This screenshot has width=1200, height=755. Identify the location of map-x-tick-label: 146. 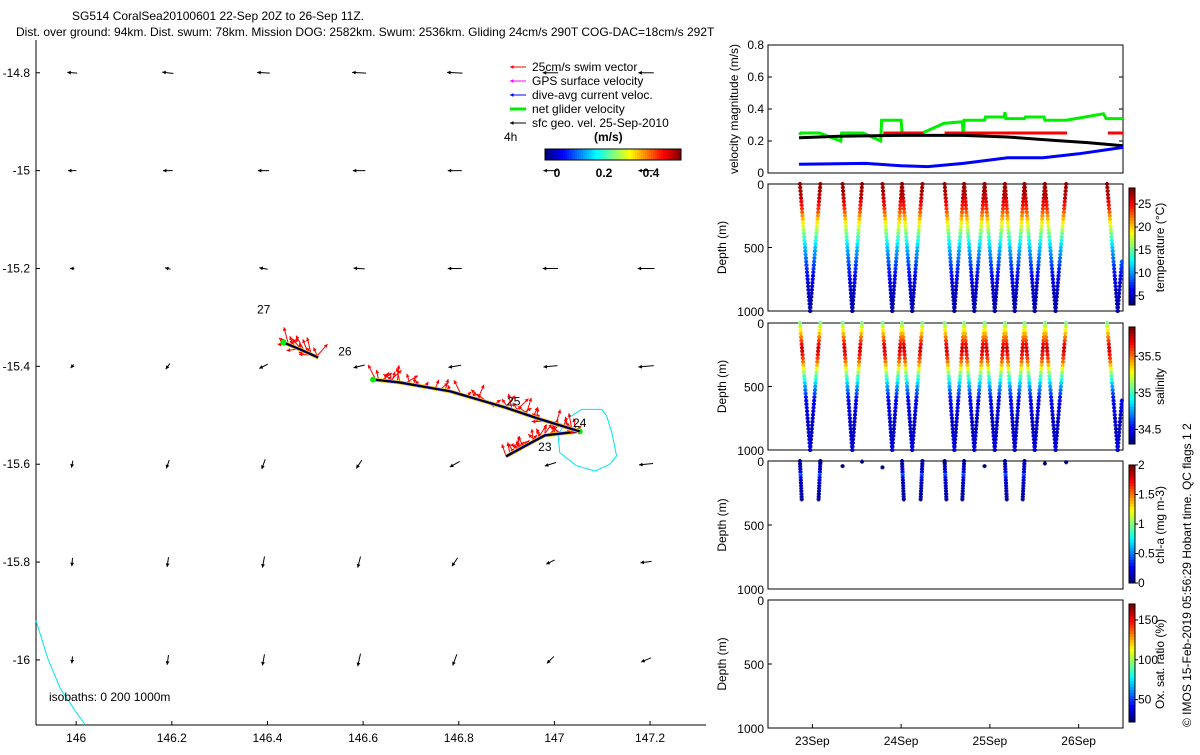
(76, 738).